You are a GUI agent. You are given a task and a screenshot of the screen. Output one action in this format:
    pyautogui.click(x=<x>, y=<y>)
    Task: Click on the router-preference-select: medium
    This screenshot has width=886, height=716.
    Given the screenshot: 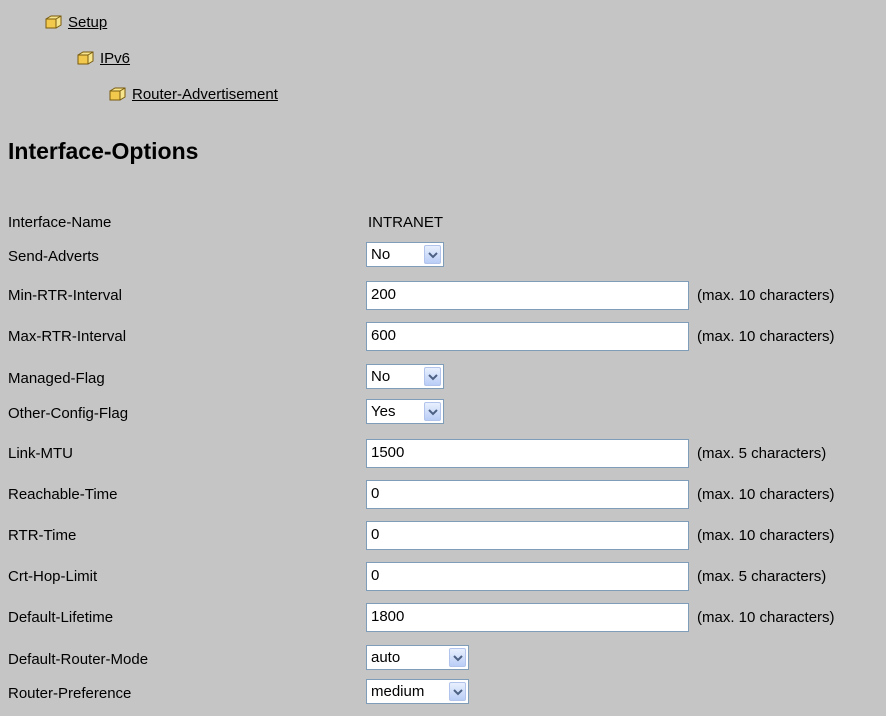 What is the action you would take?
    pyautogui.click(x=417, y=691)
    